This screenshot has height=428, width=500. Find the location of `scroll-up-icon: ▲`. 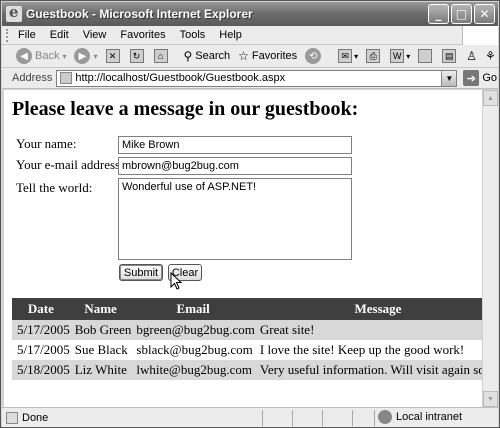

scroll-up-icon: ▲ is located at coordinates (490, 98).